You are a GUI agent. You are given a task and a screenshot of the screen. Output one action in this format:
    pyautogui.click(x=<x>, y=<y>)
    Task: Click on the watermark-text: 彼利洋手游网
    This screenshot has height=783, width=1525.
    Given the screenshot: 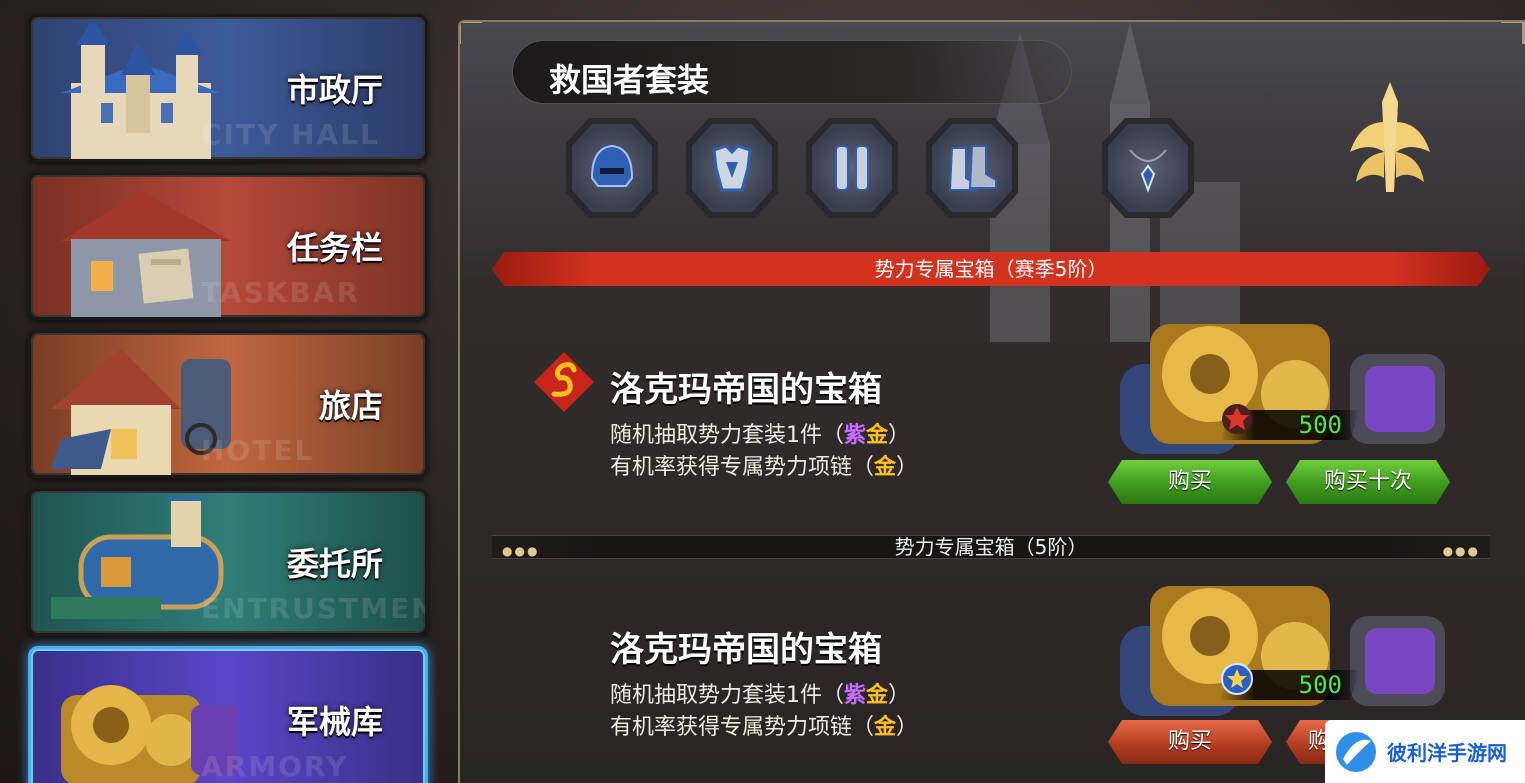 What is the action you would take?
    pyautogui.click(x=1447, y=753)
    